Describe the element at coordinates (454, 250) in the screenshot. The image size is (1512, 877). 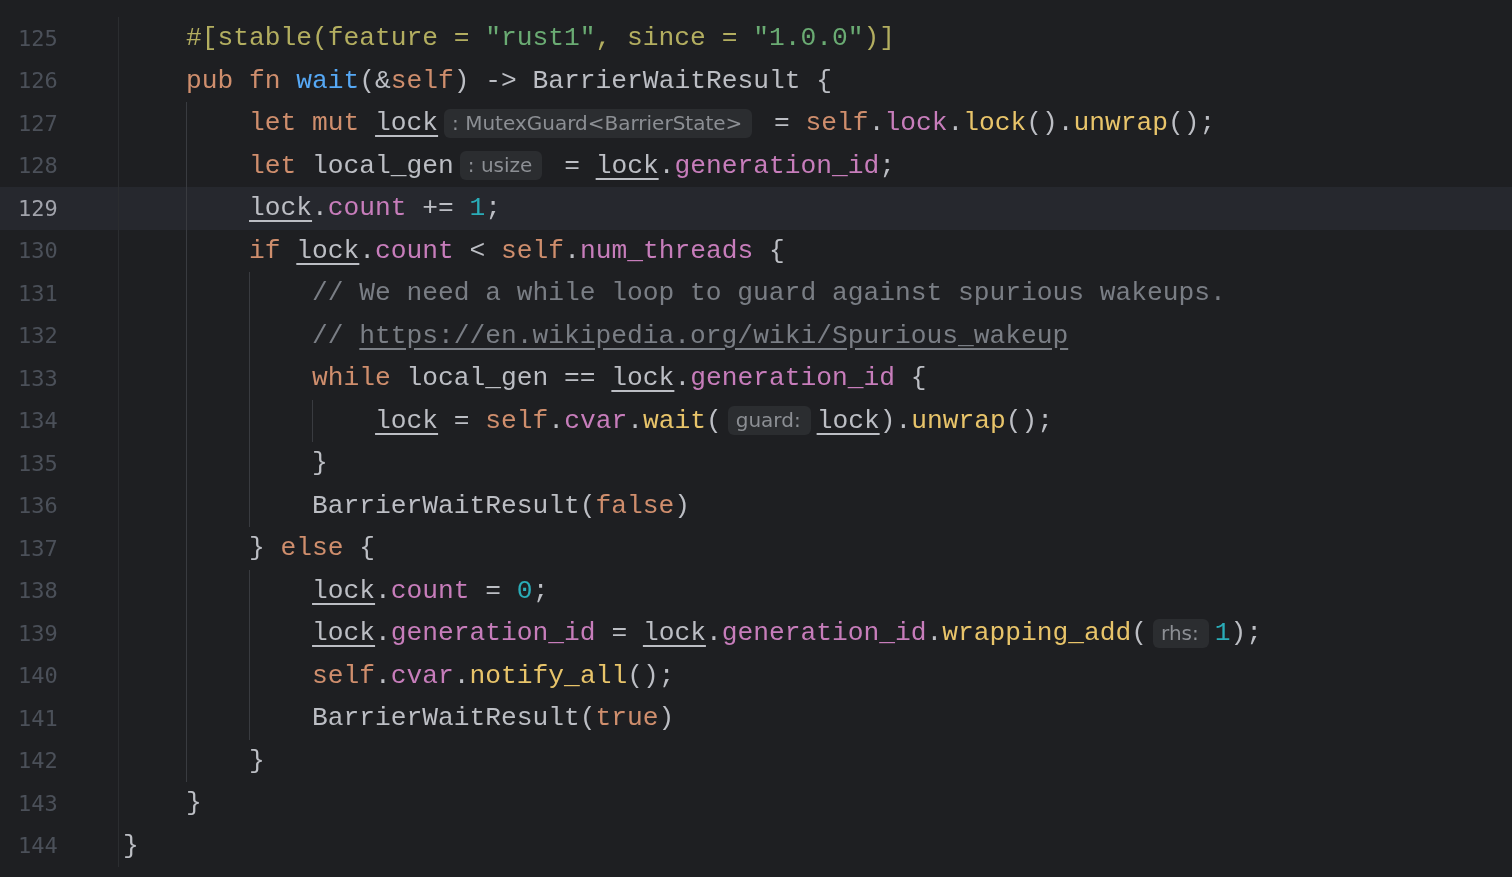
I see `code-line: if lock.count < self.num_threads {` at that location.